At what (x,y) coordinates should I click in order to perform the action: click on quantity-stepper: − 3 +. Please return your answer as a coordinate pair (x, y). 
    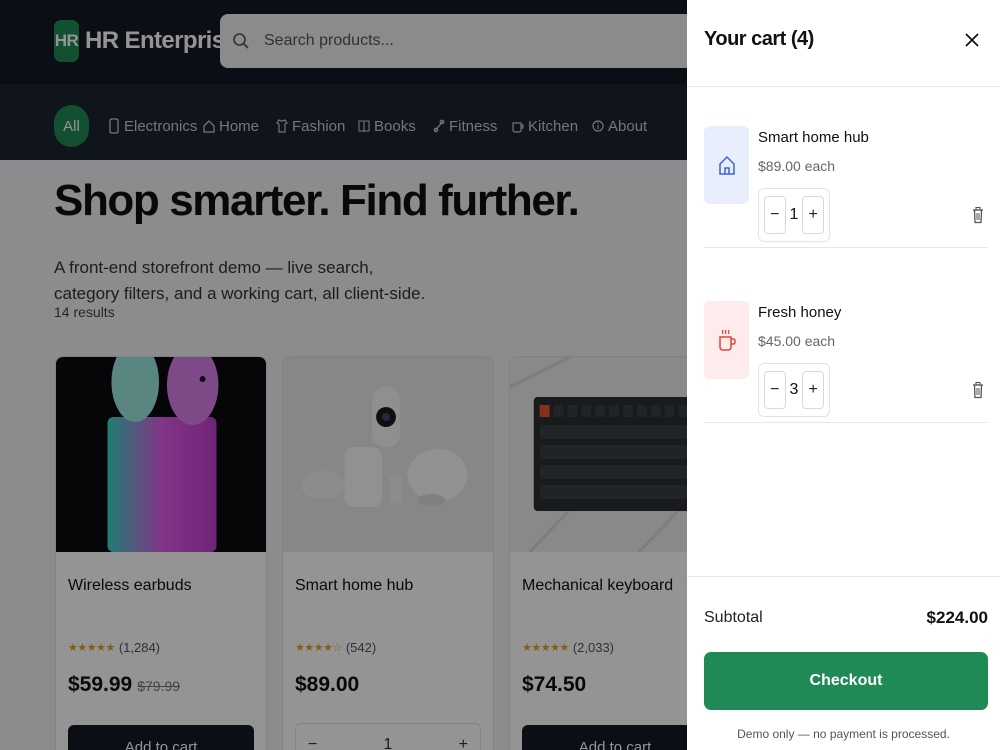
    Looking at the image, I should click on (794, 390).